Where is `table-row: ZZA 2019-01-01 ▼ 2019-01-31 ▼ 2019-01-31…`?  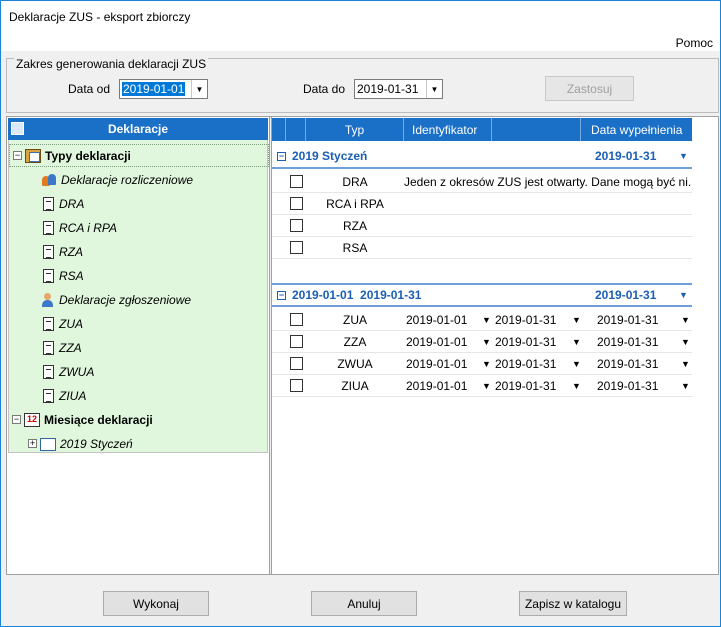
table-row: ZZA 2019-01-01 ▼ 2019-01-31 ▼ 2019-01-31… is located at coordinates (482, 342).